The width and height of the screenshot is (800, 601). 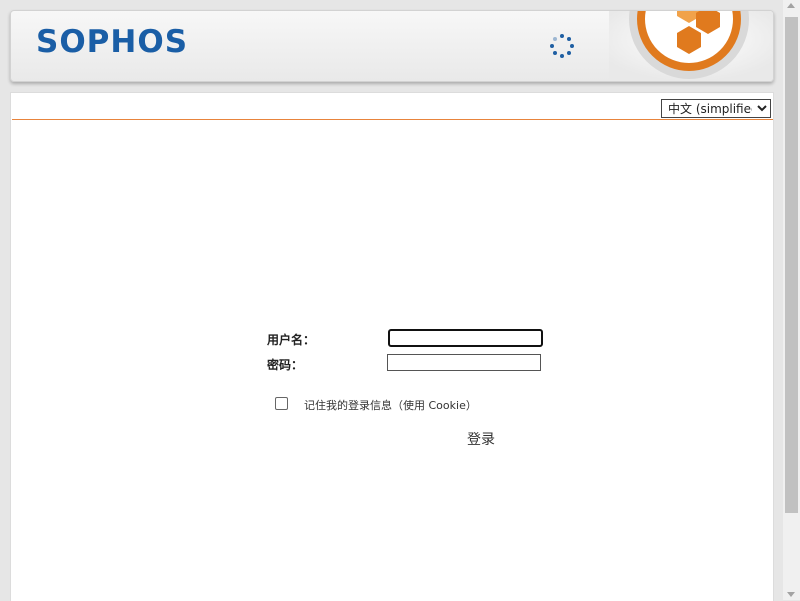 What do you see at coordinates (791, 594) in the screenshot?
I see `scroll-down-arrow-icon` at bounding box center [791, 594].